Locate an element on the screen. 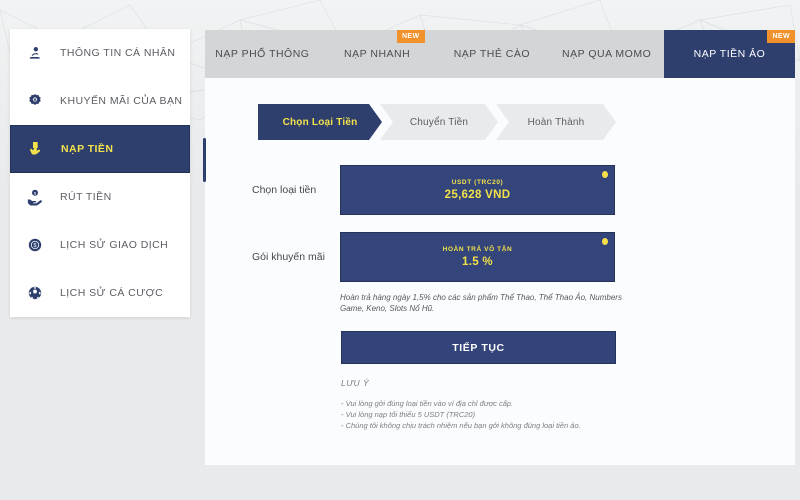  step-label: Chuyển Tiền is located at coordinates (439, 122).